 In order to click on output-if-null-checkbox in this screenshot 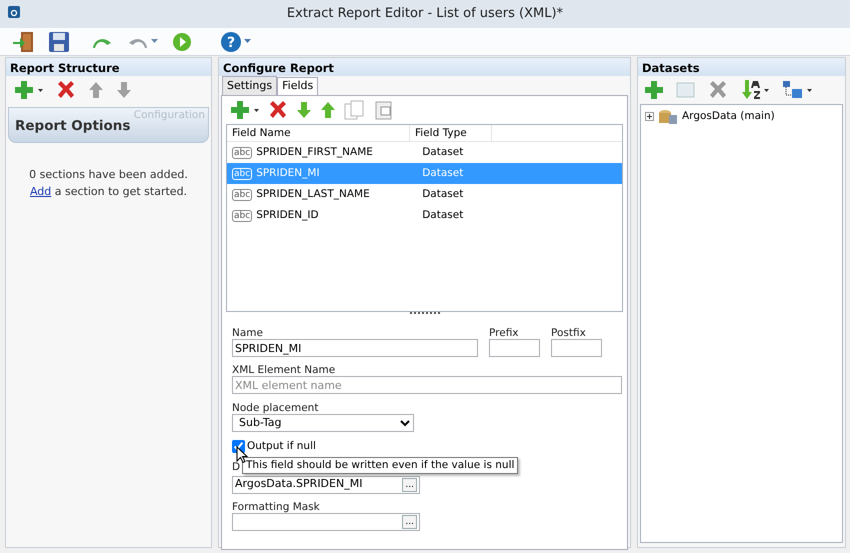, I will do `click(238, 447)`.